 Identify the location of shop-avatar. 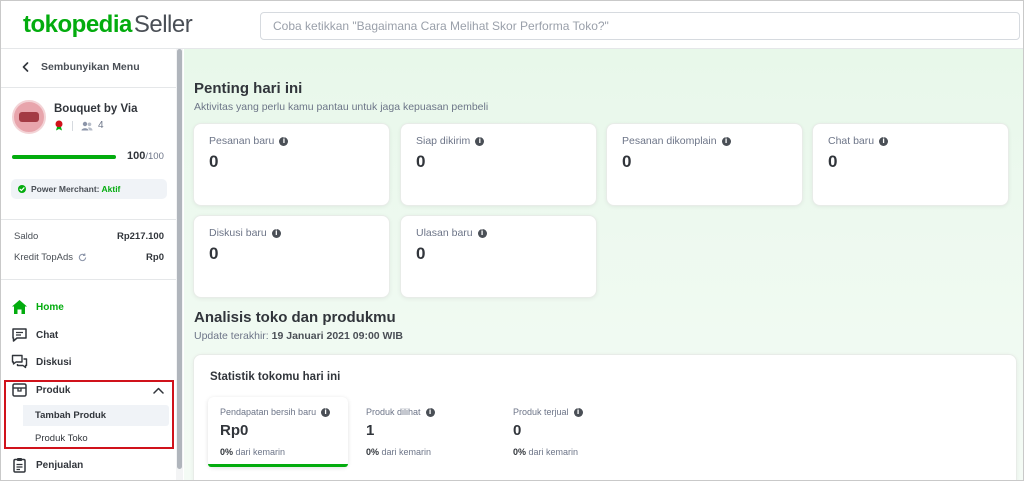
(29, 117).